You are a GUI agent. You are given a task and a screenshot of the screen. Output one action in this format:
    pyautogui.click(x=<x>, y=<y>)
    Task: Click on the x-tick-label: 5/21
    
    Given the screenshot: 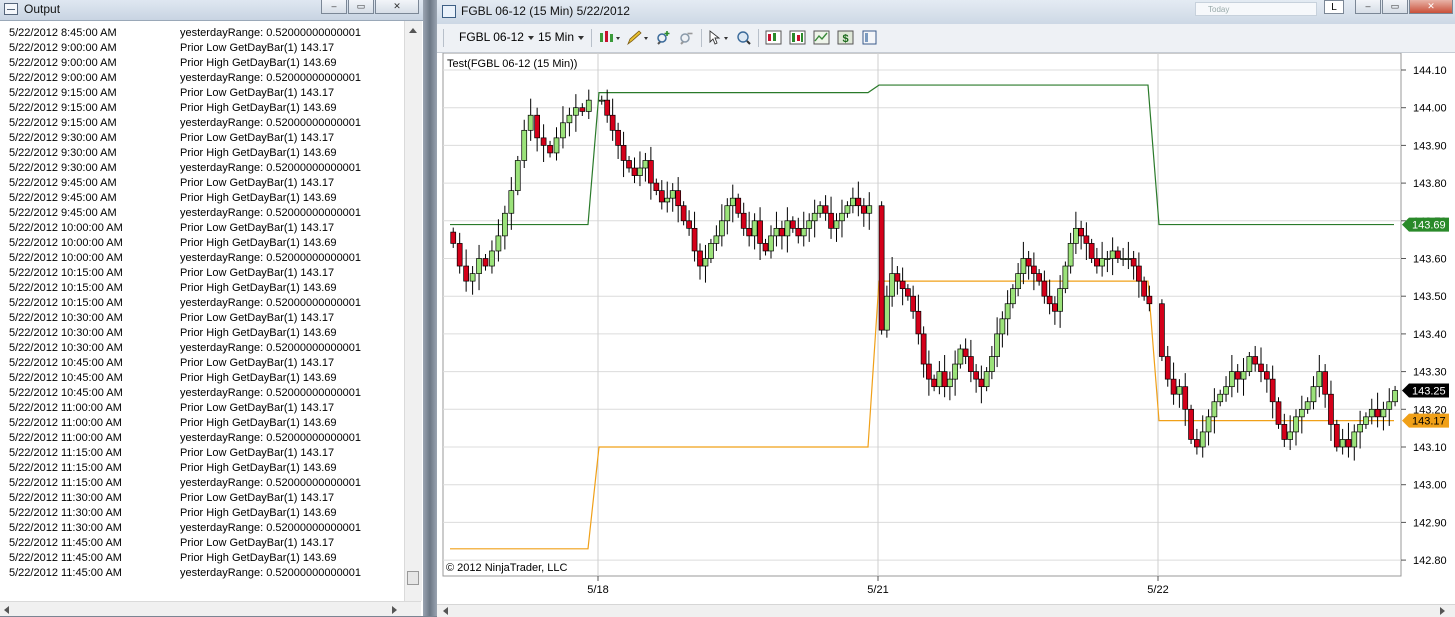 What is the action you would take?
    pyautogui.click(x=877, y=590)
    